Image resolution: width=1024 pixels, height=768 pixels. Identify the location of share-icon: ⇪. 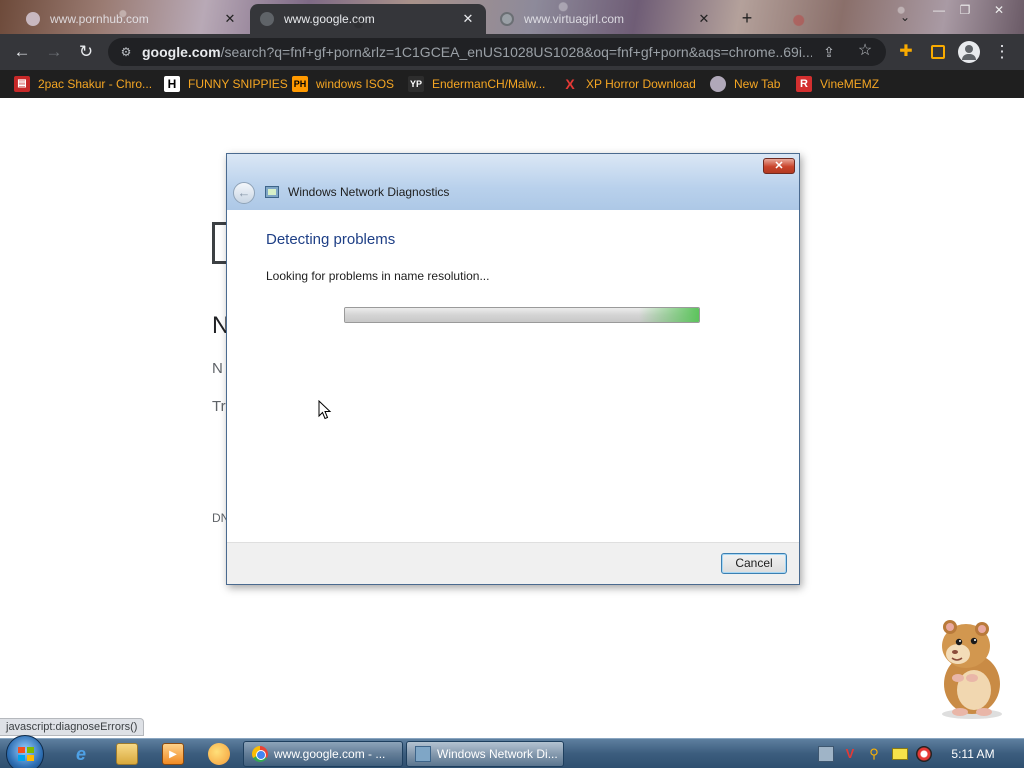
(829, 52).